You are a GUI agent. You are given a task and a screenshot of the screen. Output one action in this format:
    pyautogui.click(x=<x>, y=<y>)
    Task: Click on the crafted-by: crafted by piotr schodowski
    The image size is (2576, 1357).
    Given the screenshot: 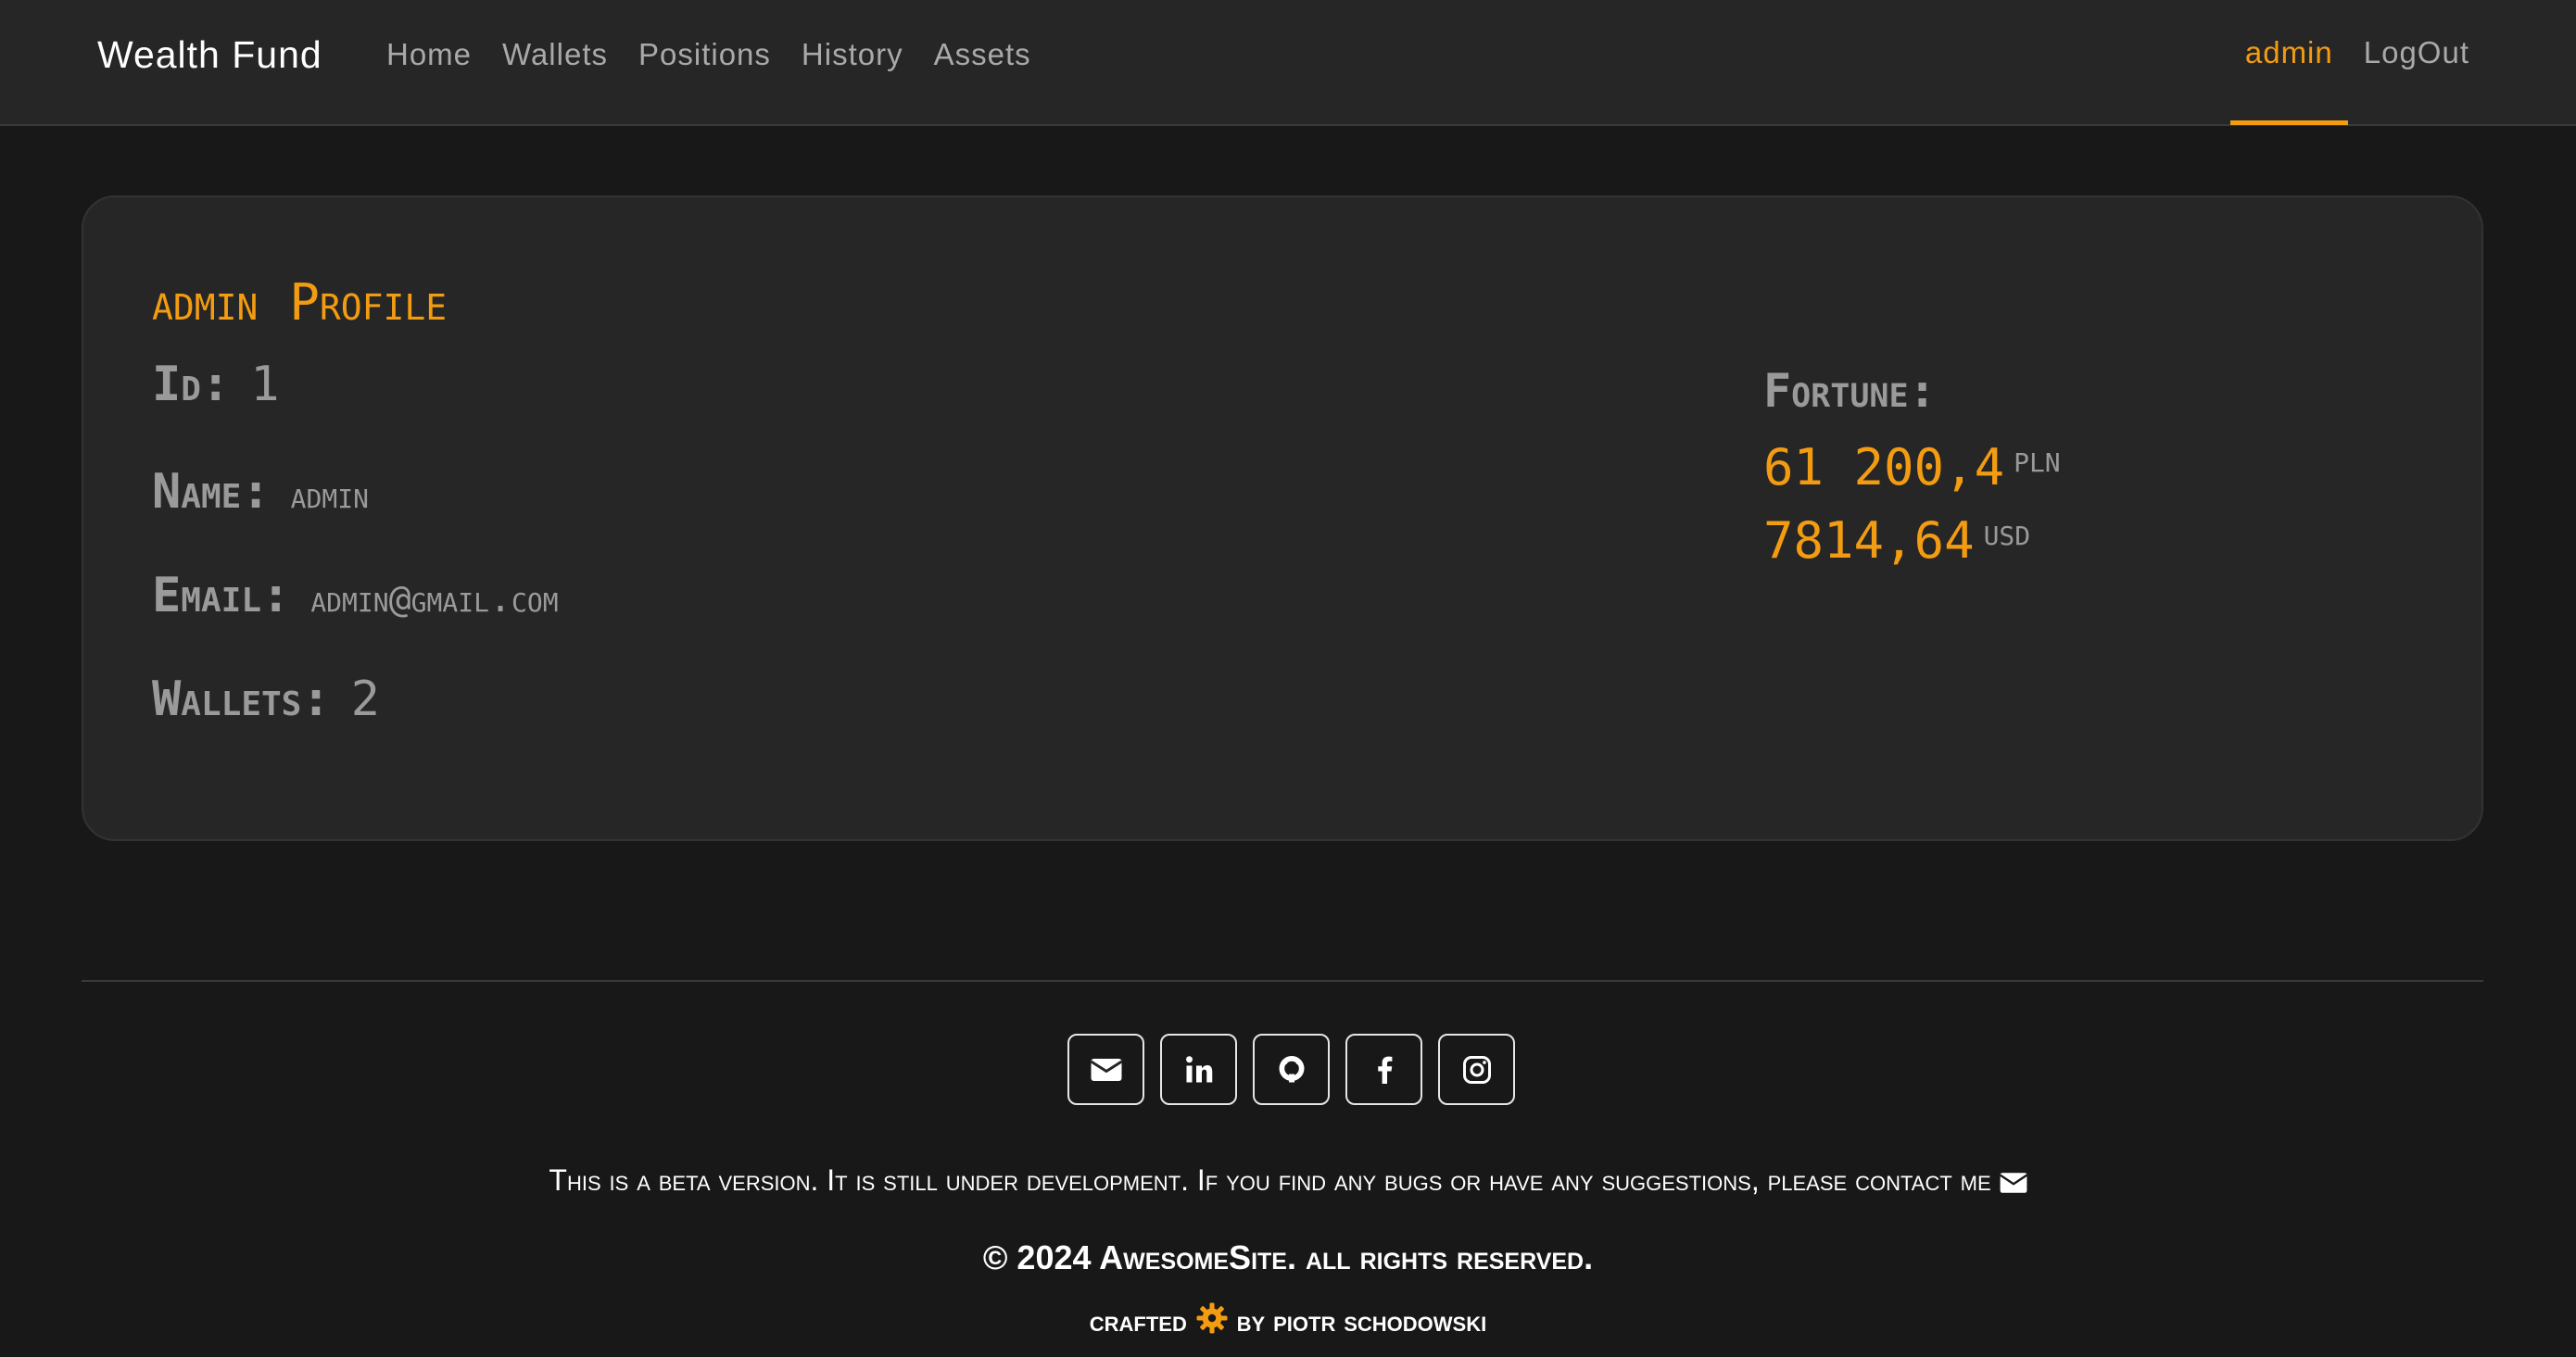 What is the action you would take?
    pyautogui.click(x=1288, y=1321)
    